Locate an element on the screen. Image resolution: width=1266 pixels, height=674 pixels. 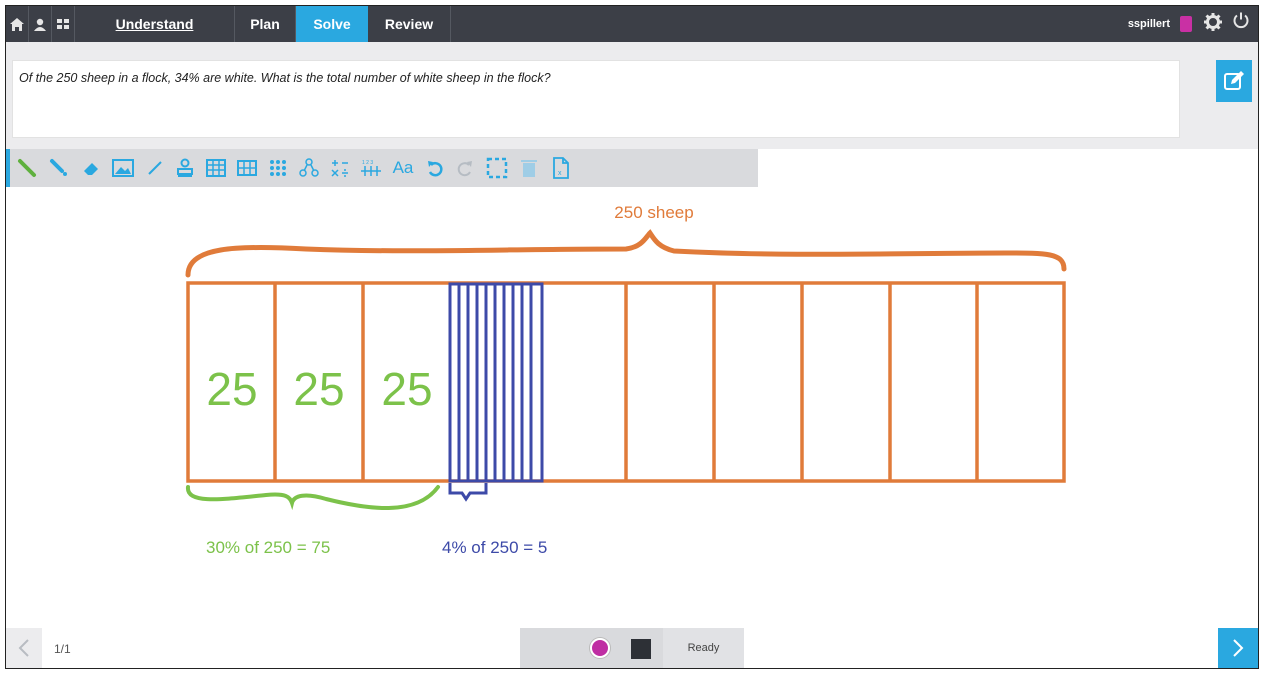
green-brace is located at coordinates (313, 498).